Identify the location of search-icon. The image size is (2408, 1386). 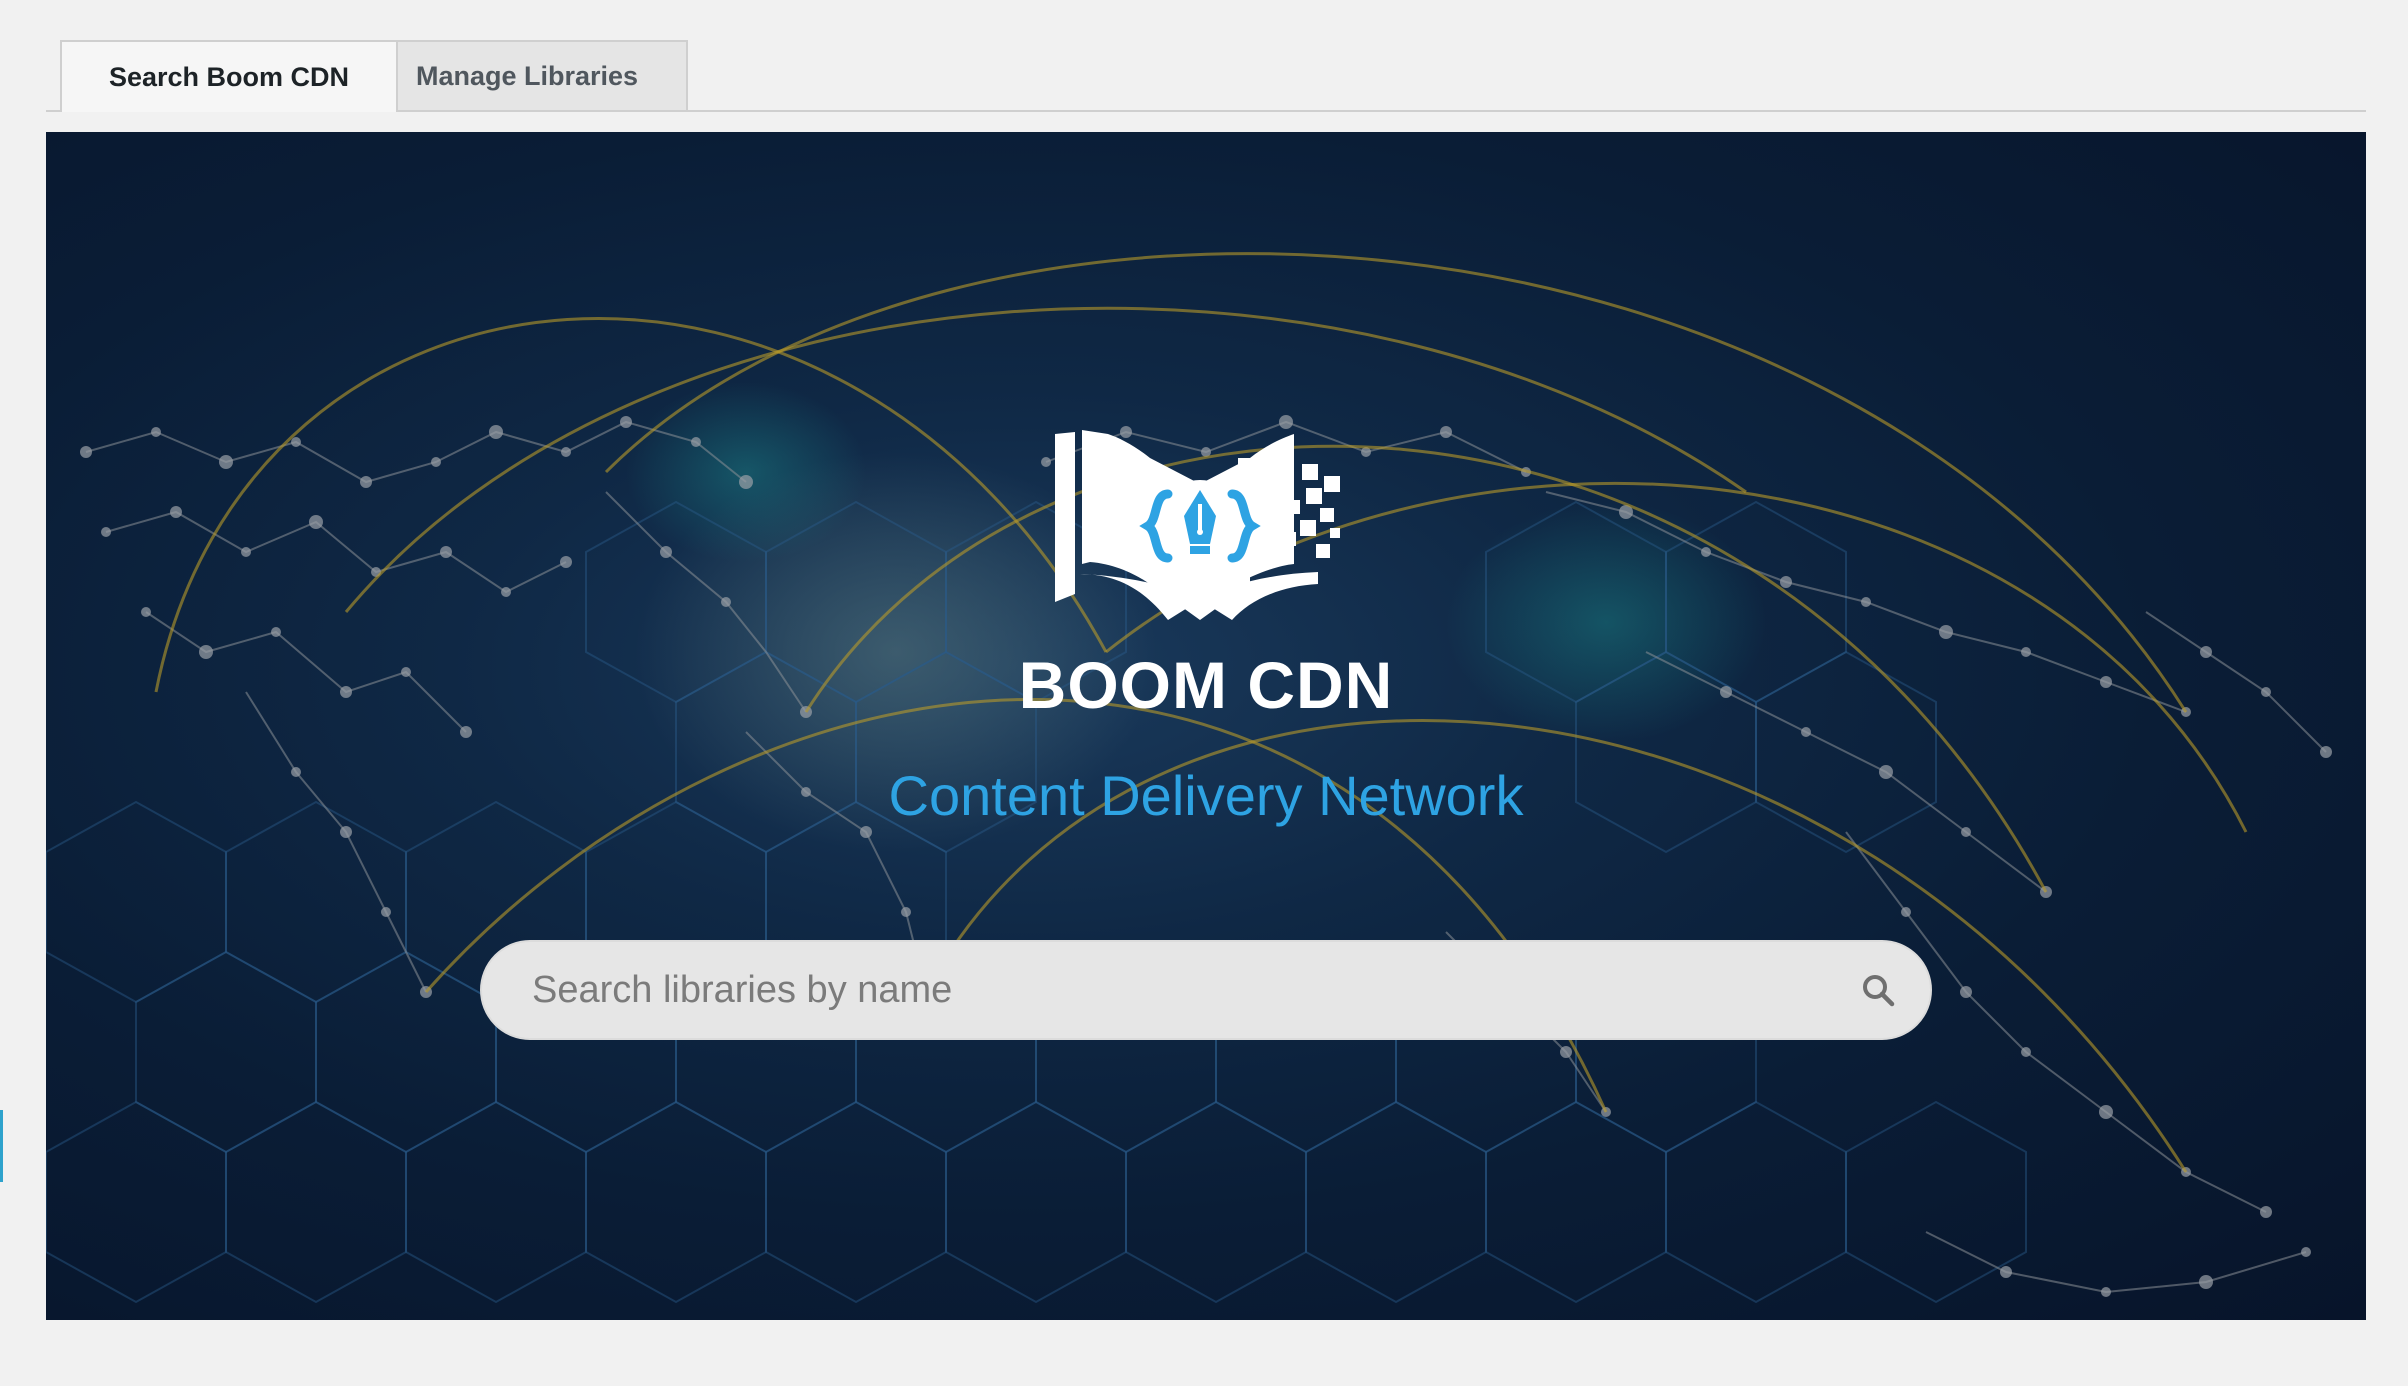
(1878, 990).